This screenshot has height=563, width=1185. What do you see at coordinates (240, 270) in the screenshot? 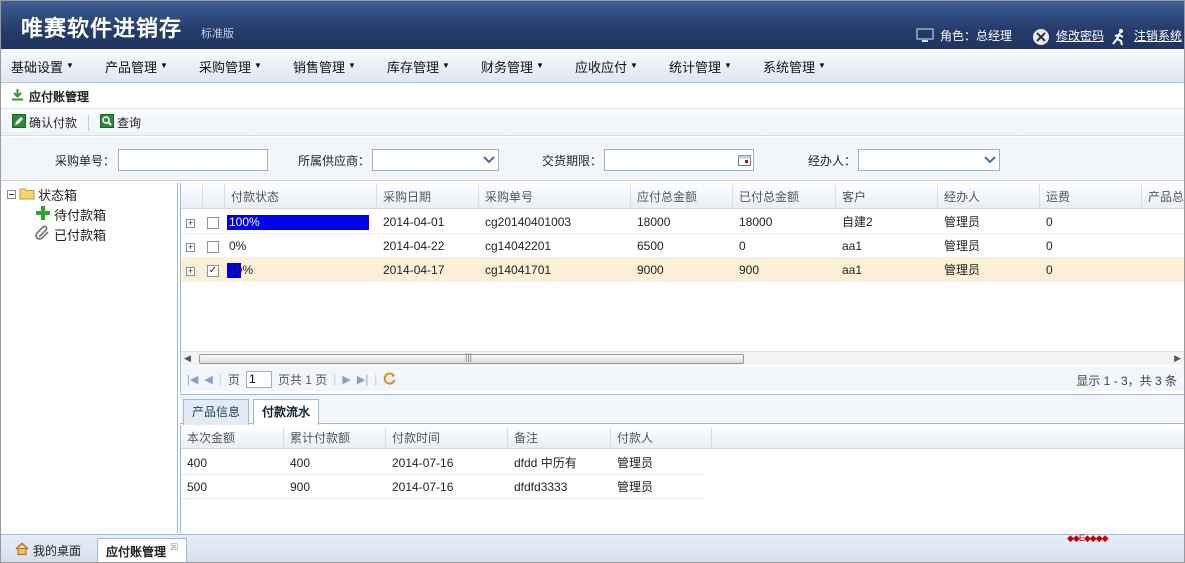
I see `payment-progress-bar: 10%` at bounding box center [240, 270].